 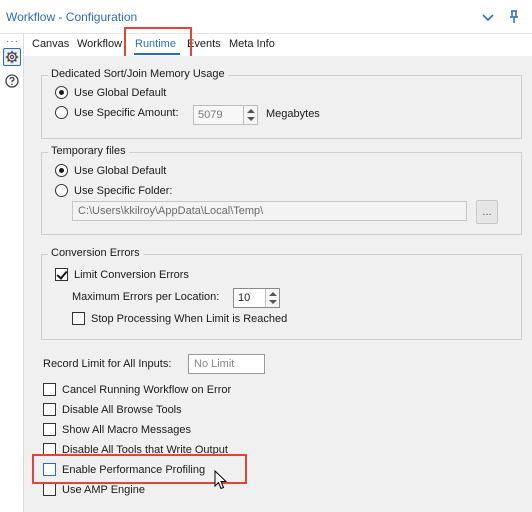 What do you see at coordinates (204, 44) in the screenshot?
I see `tab-events: Events` at bounding box center [204, 44].